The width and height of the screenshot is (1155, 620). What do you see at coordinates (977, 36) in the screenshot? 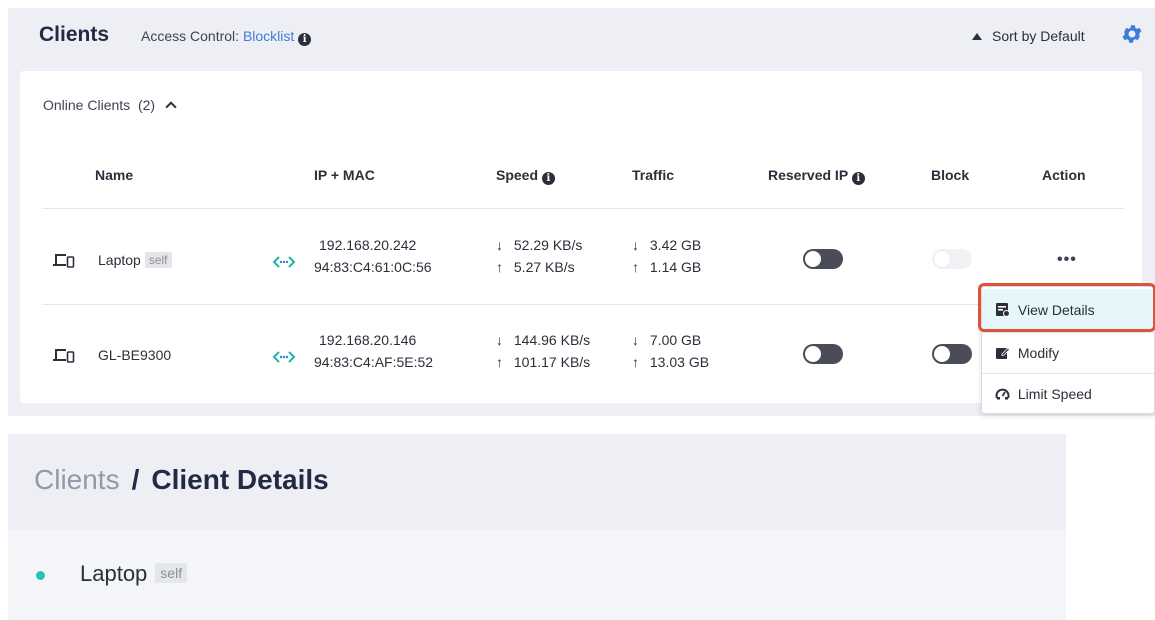
I see `triangle-up-icon` at bounding box center [977, 36].